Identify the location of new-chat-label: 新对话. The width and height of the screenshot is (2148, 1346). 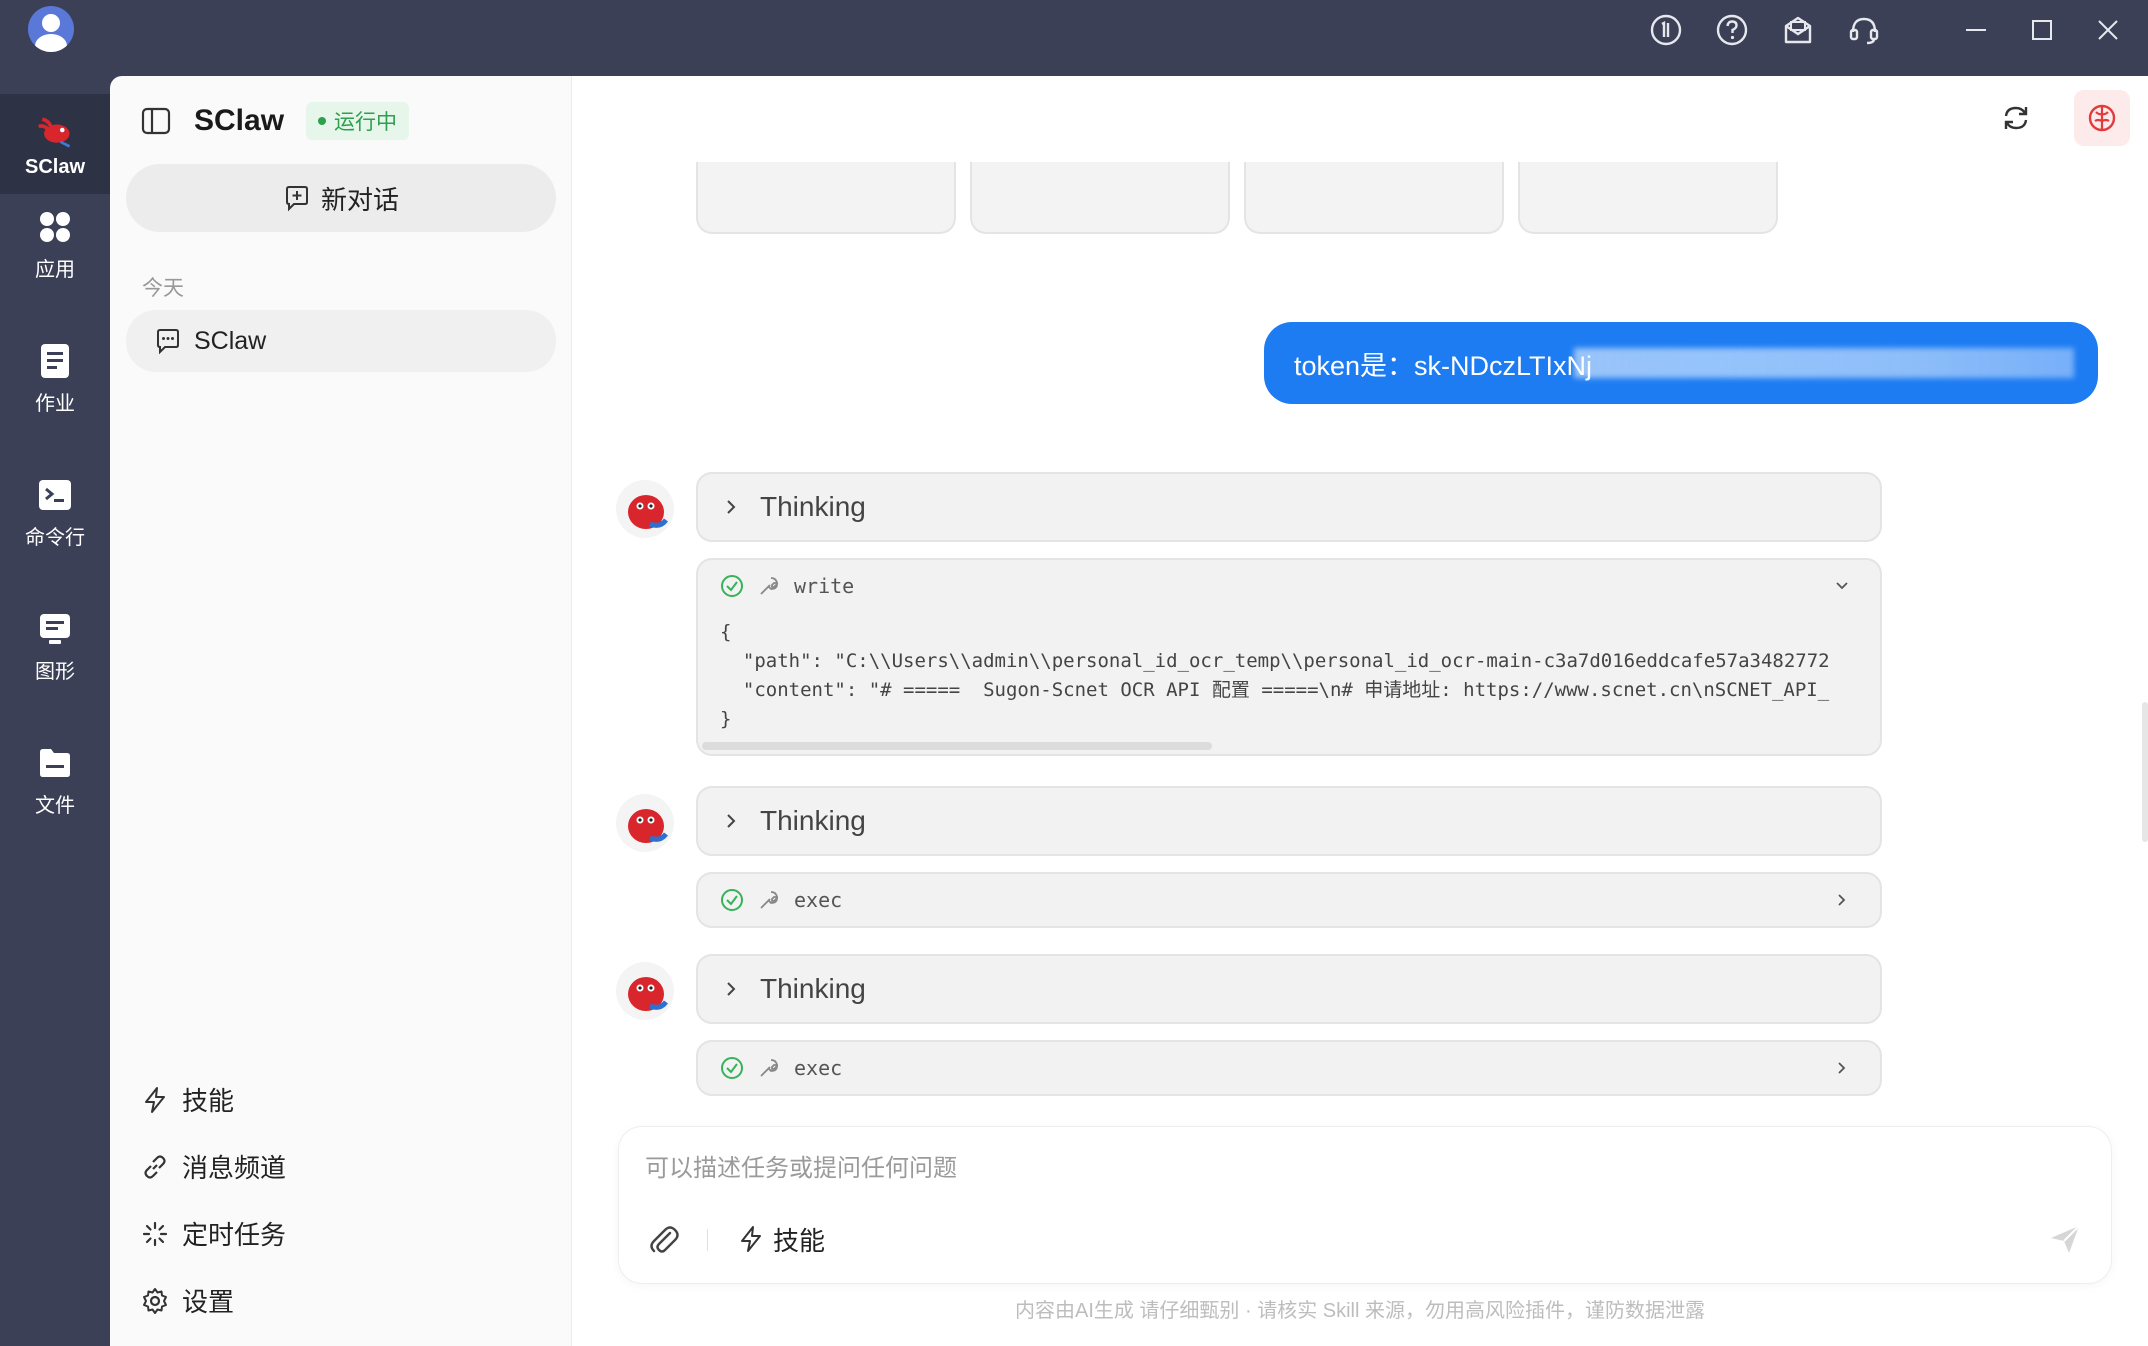
(359, 199).